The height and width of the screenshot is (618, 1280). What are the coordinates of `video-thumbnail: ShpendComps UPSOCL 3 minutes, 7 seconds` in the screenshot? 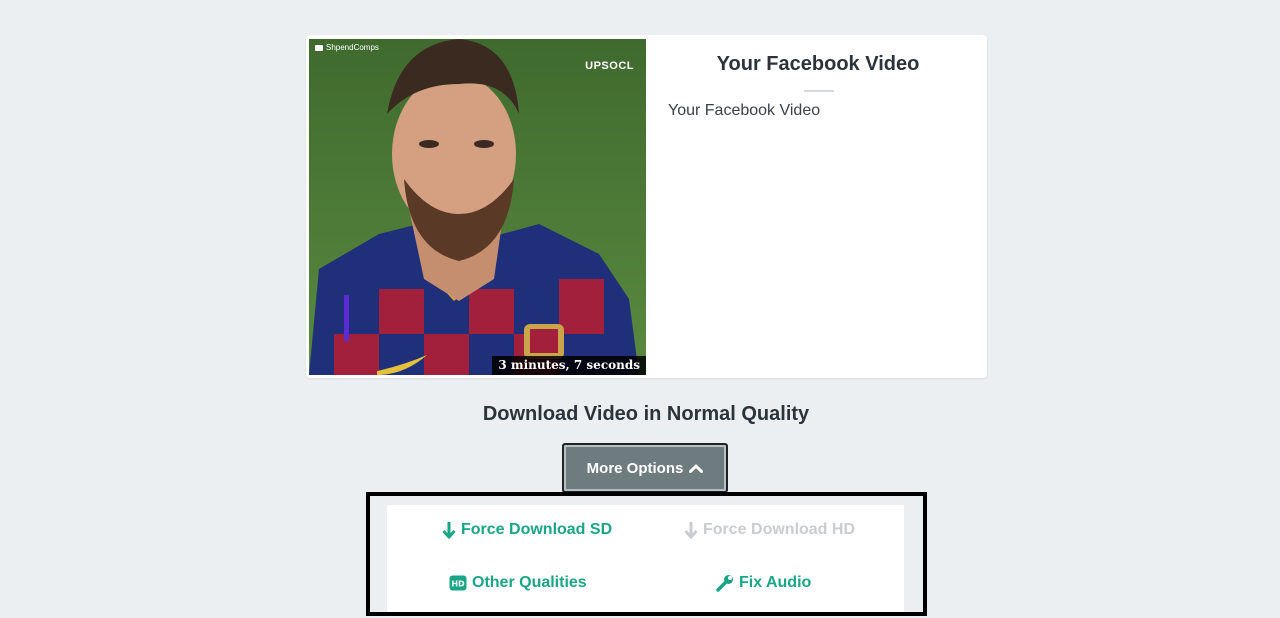 It's located at (477, 207).